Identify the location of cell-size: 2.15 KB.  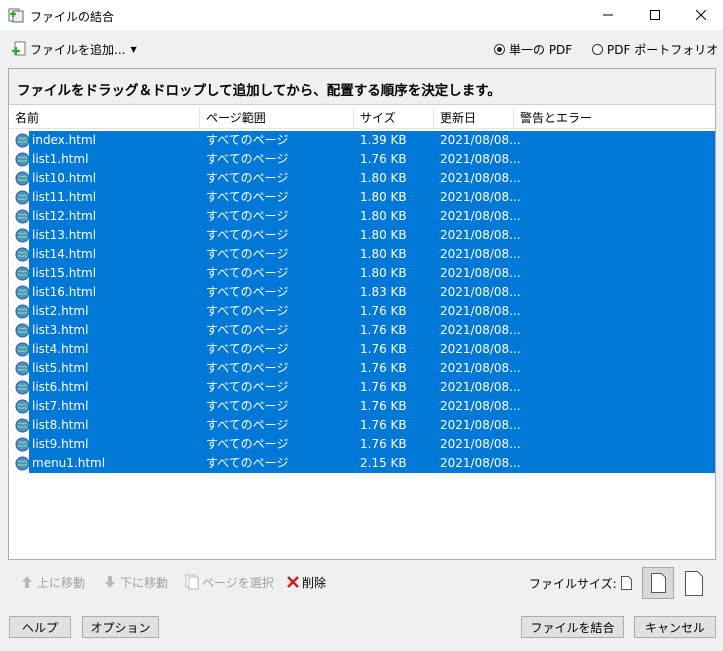
(383, 463).